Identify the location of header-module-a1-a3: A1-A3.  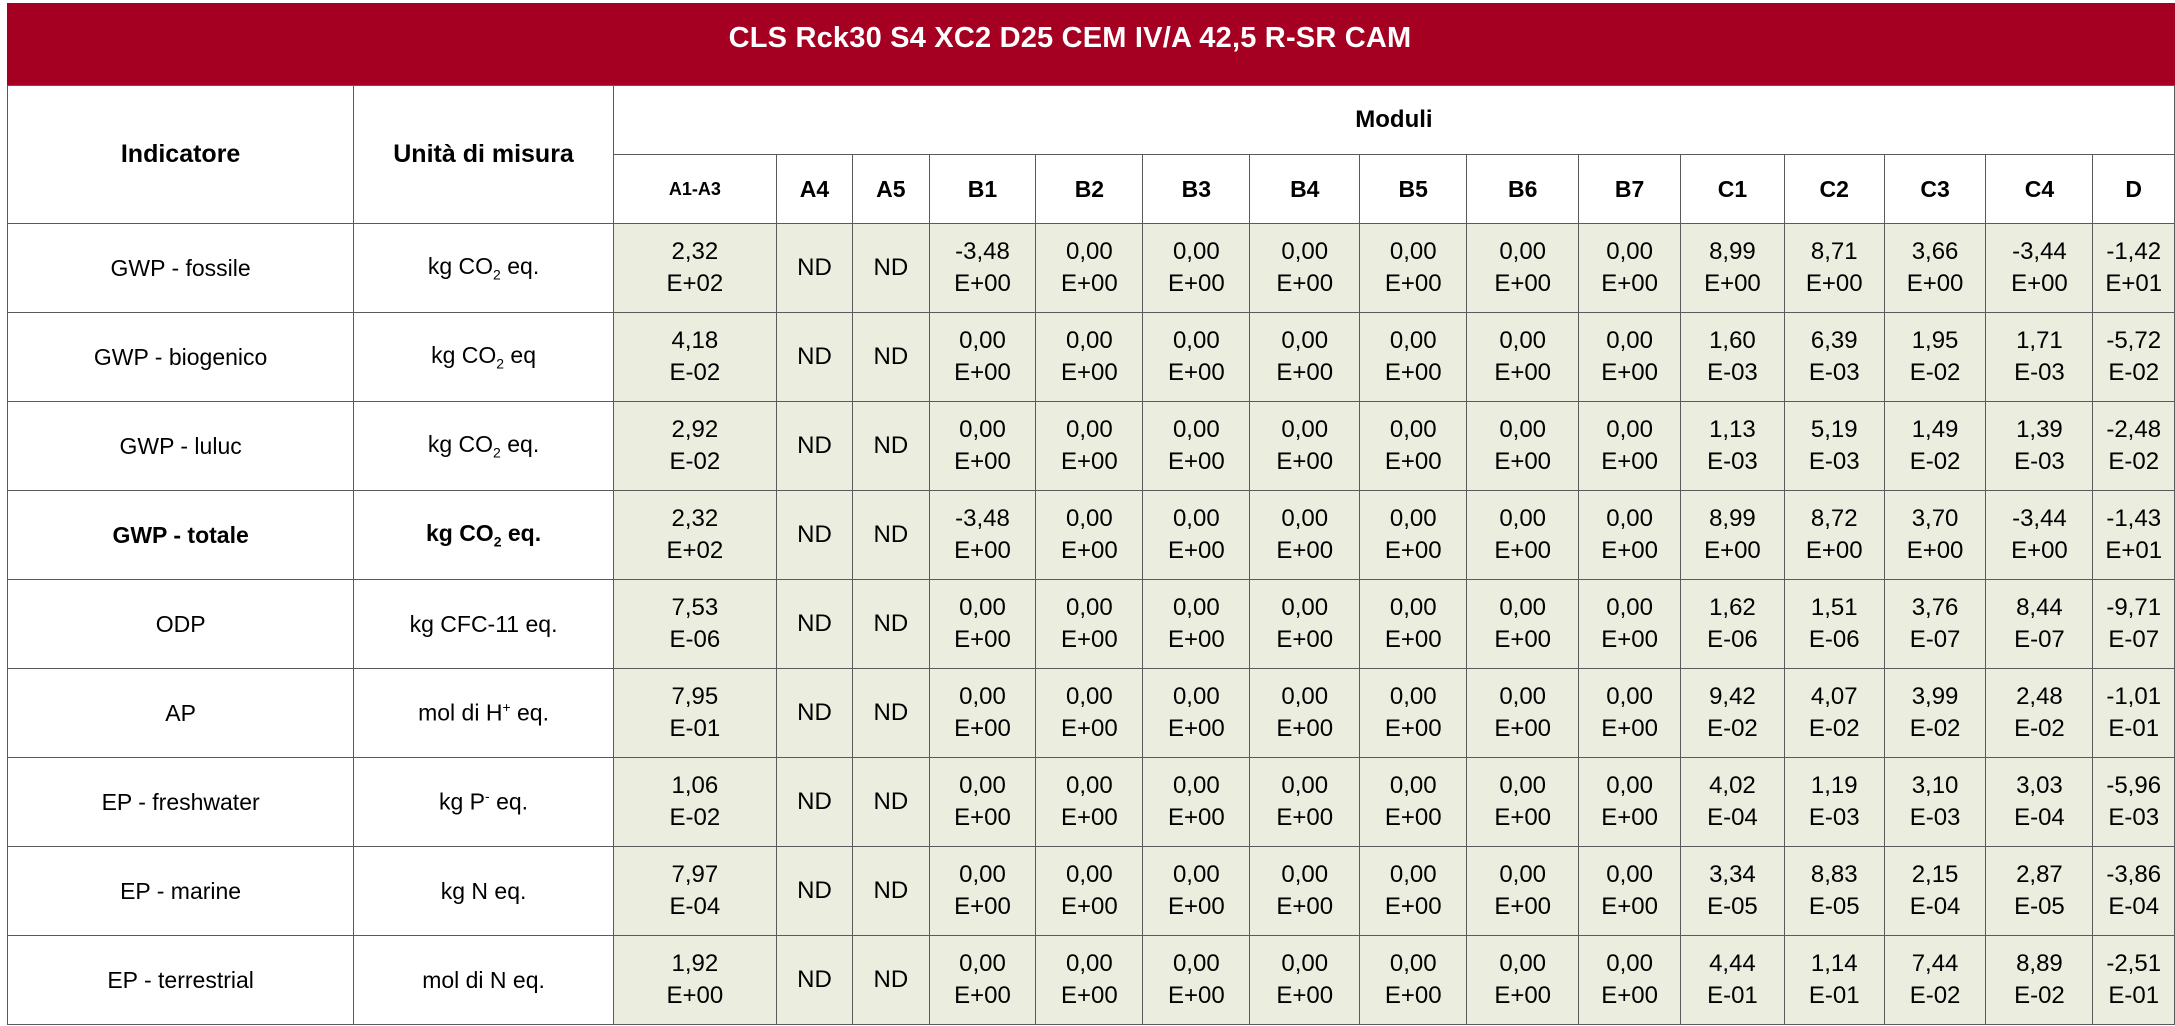
(694, 189).